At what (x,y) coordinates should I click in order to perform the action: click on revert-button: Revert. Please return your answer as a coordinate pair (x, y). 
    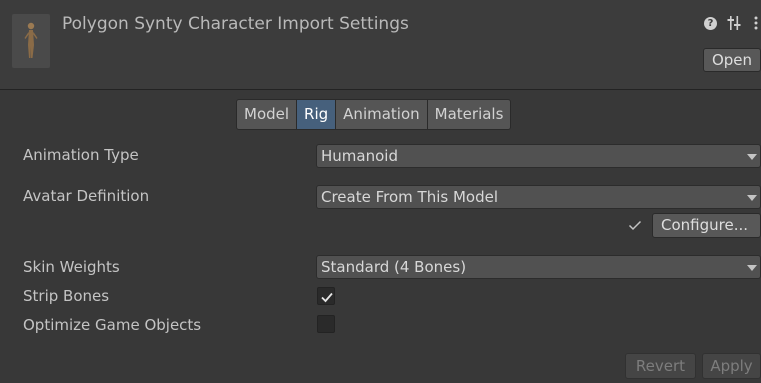
    Looking at the image, I should click on (660, 366).